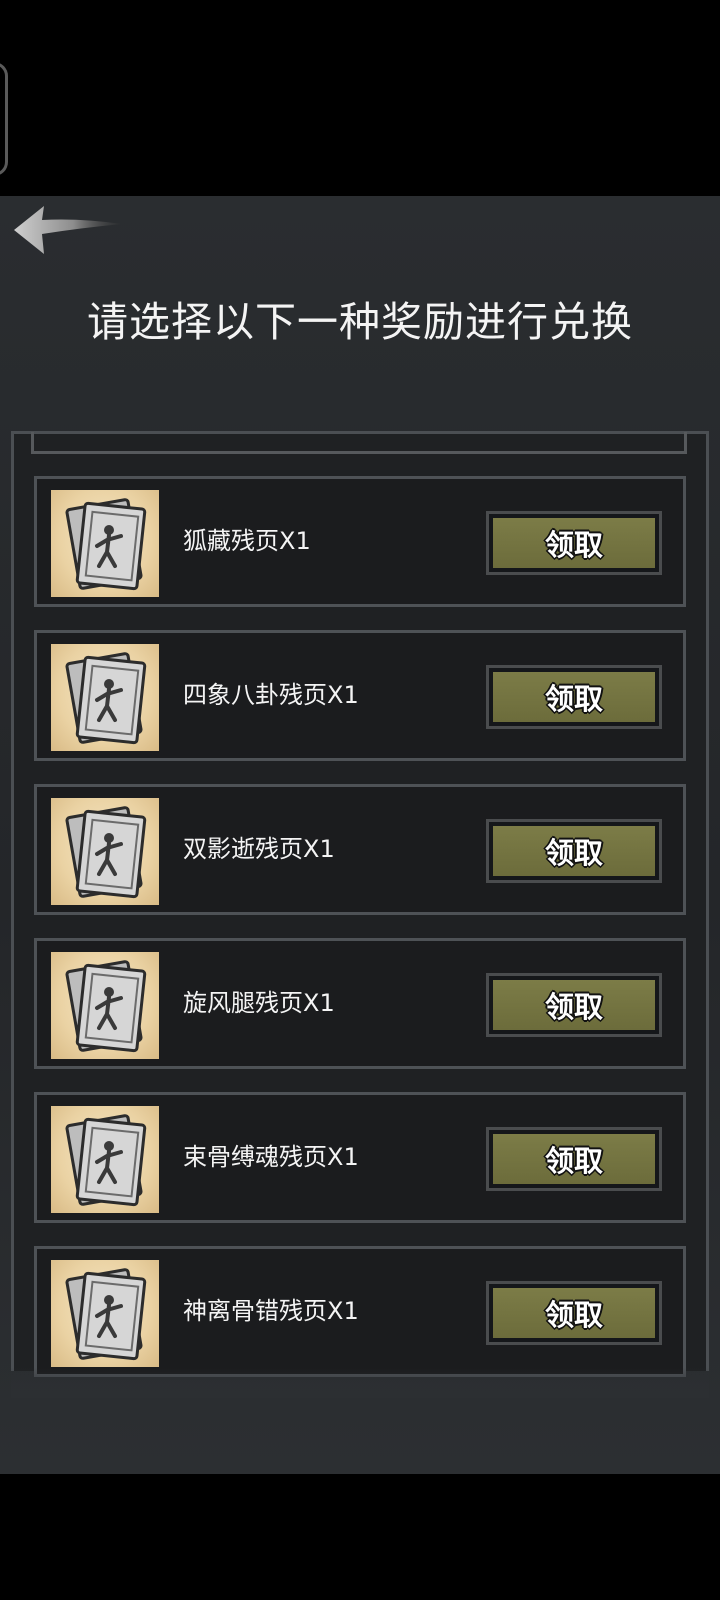  Describe the element at coordinates (247, 541) in the screenshot. I see `reward-name: 狐藏残页X1` at that location.